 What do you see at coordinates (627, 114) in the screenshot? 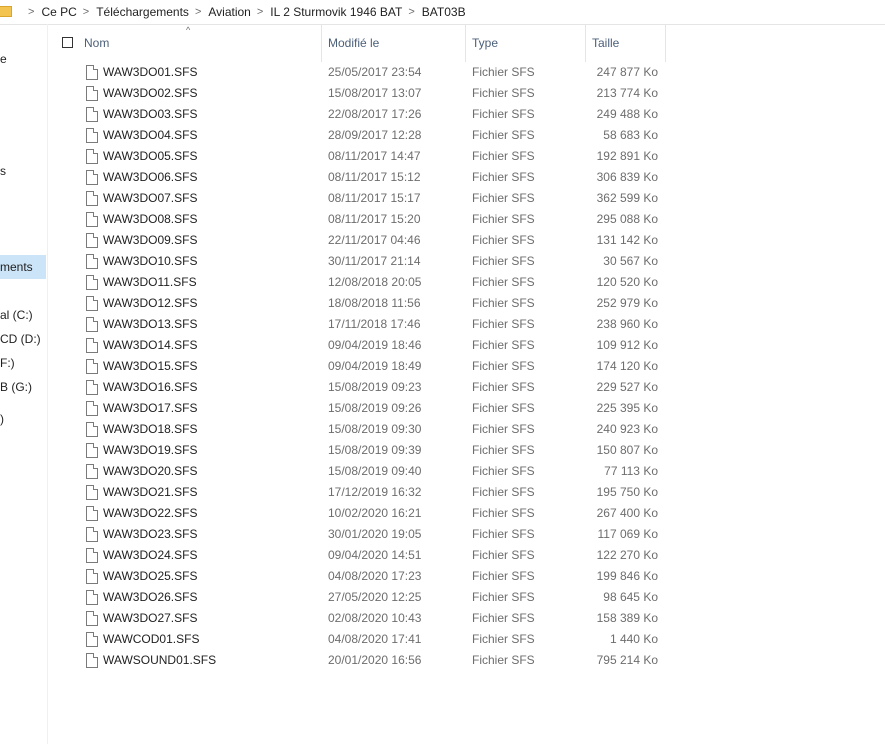
I see `file-size: 249 488 Ko` at bounding box center [627, 114].